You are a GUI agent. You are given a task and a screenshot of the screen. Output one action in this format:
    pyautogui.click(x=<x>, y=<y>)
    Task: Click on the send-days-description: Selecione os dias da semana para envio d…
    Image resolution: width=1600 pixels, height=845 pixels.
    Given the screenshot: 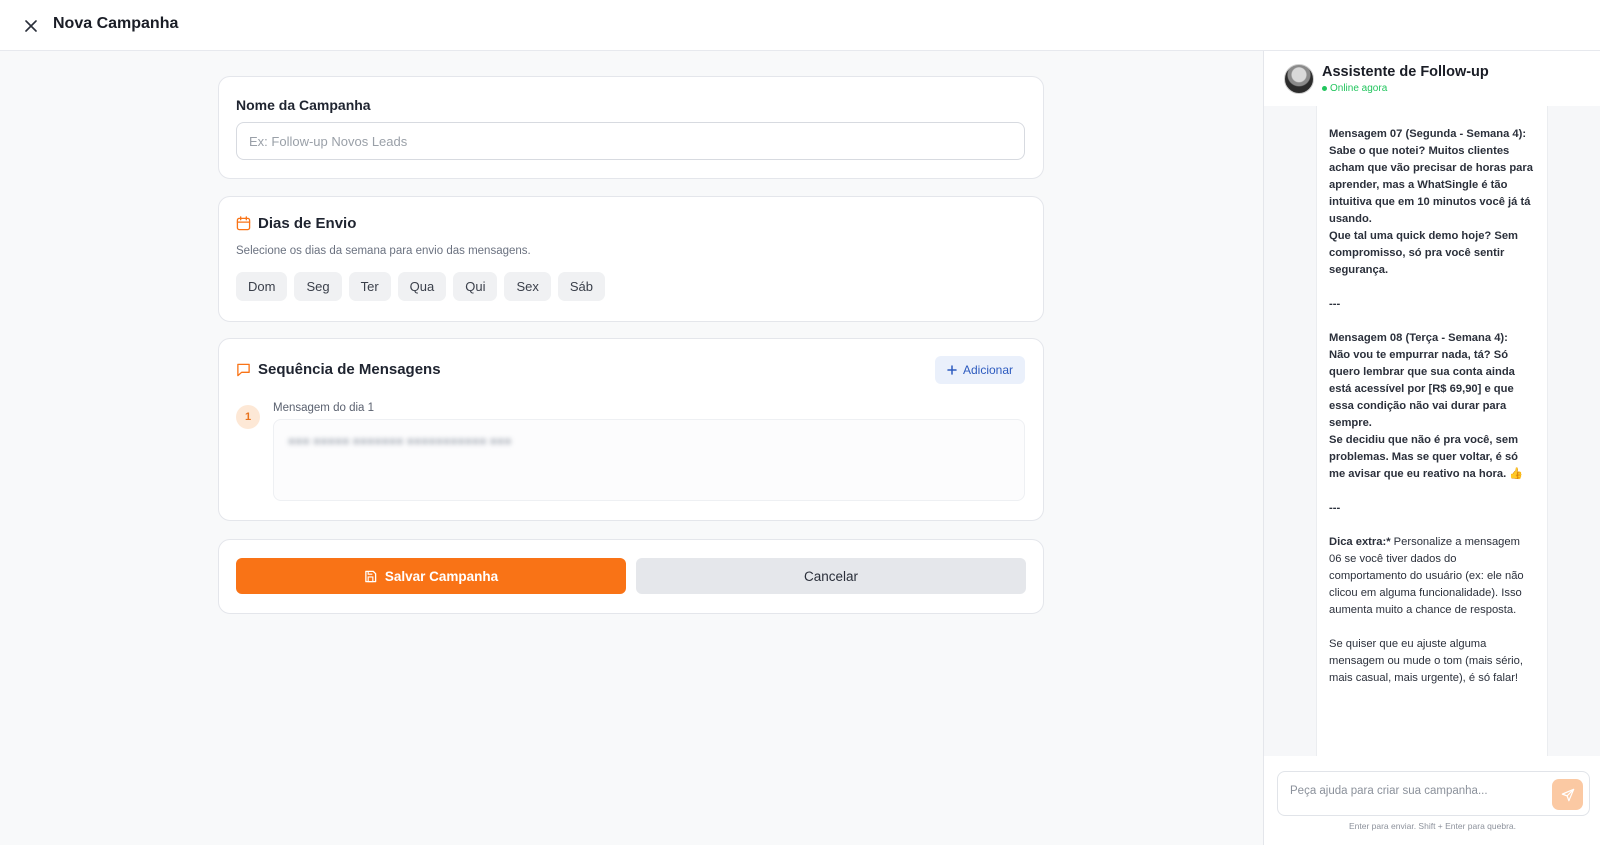 What is the action you would take?
    pyautogui.click(x=383, y=251)
    